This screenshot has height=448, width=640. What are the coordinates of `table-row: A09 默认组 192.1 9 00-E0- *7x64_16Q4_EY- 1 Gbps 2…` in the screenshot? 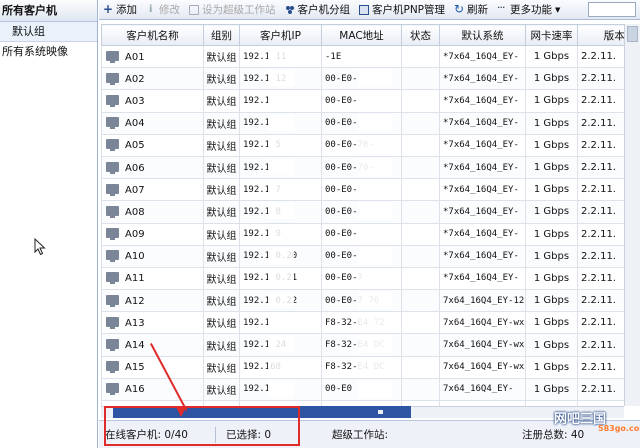 It's located at (370, 234).